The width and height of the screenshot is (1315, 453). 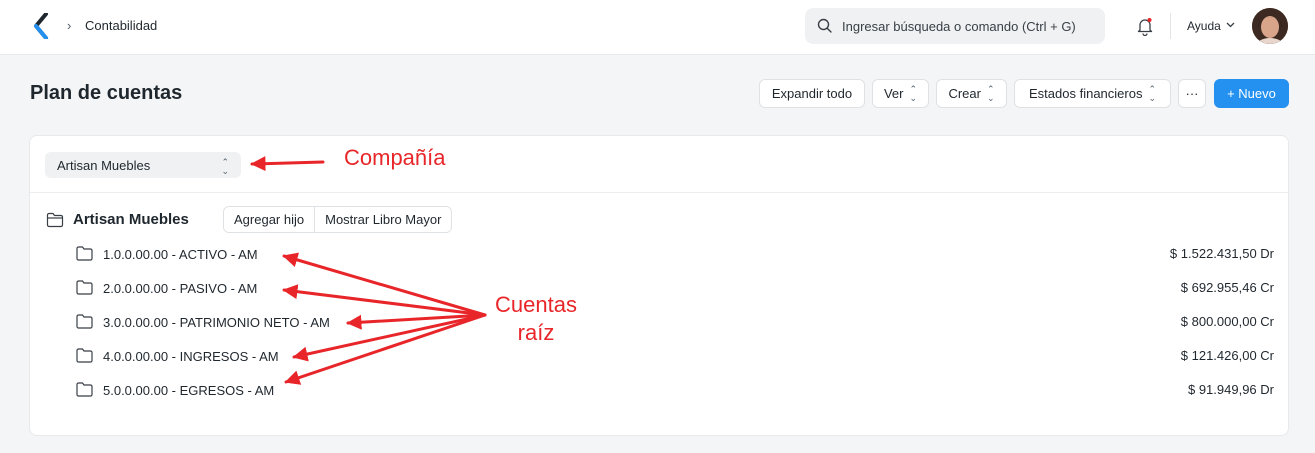 What do you see at coordinates (55, 220) in the screenshot?
I see `folder-open-icon` at bounding box center [55, 220].